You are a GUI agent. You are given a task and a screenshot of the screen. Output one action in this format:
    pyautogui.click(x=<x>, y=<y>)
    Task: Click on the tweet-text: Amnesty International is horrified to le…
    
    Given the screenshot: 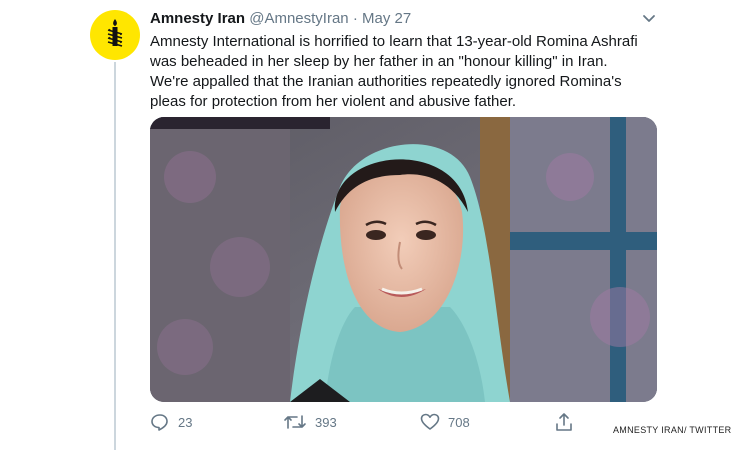 What is the action you would take?
    pyautogui.click(x=400, y=72)
    